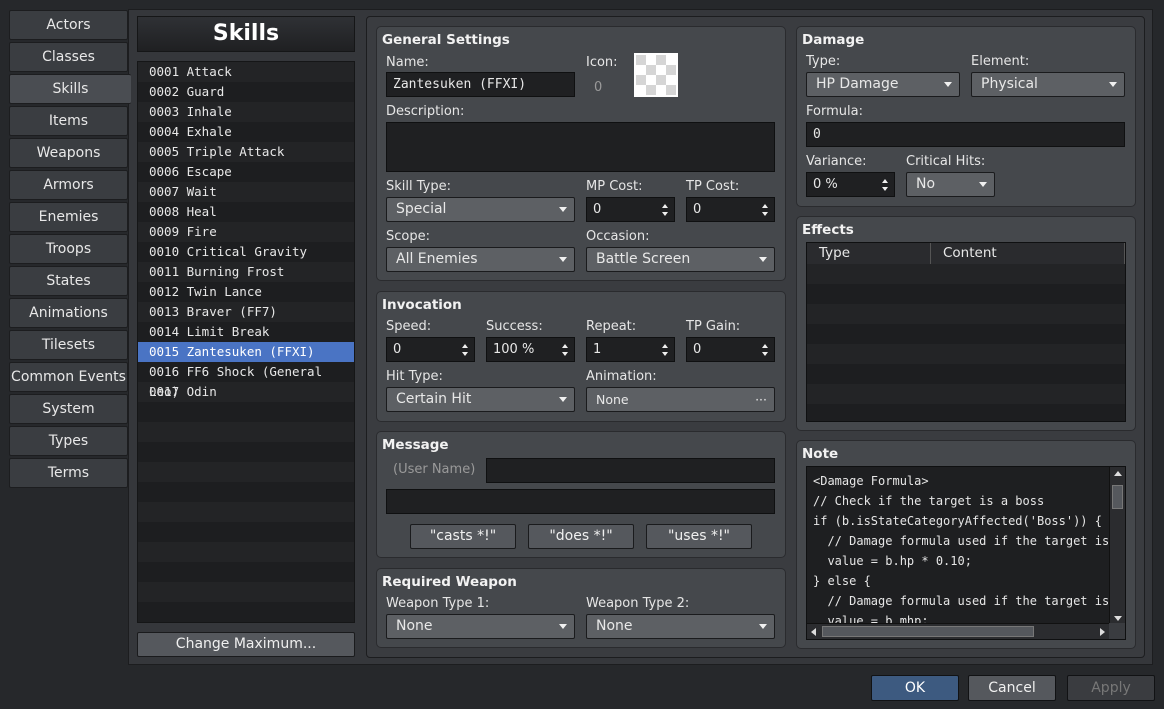 This screenshot has width=1164, height=709. What do you see at coordinates (630, 209) in the screenshot?
I see `mp-cost-spinner: 0` at bounding box center [630, 209].